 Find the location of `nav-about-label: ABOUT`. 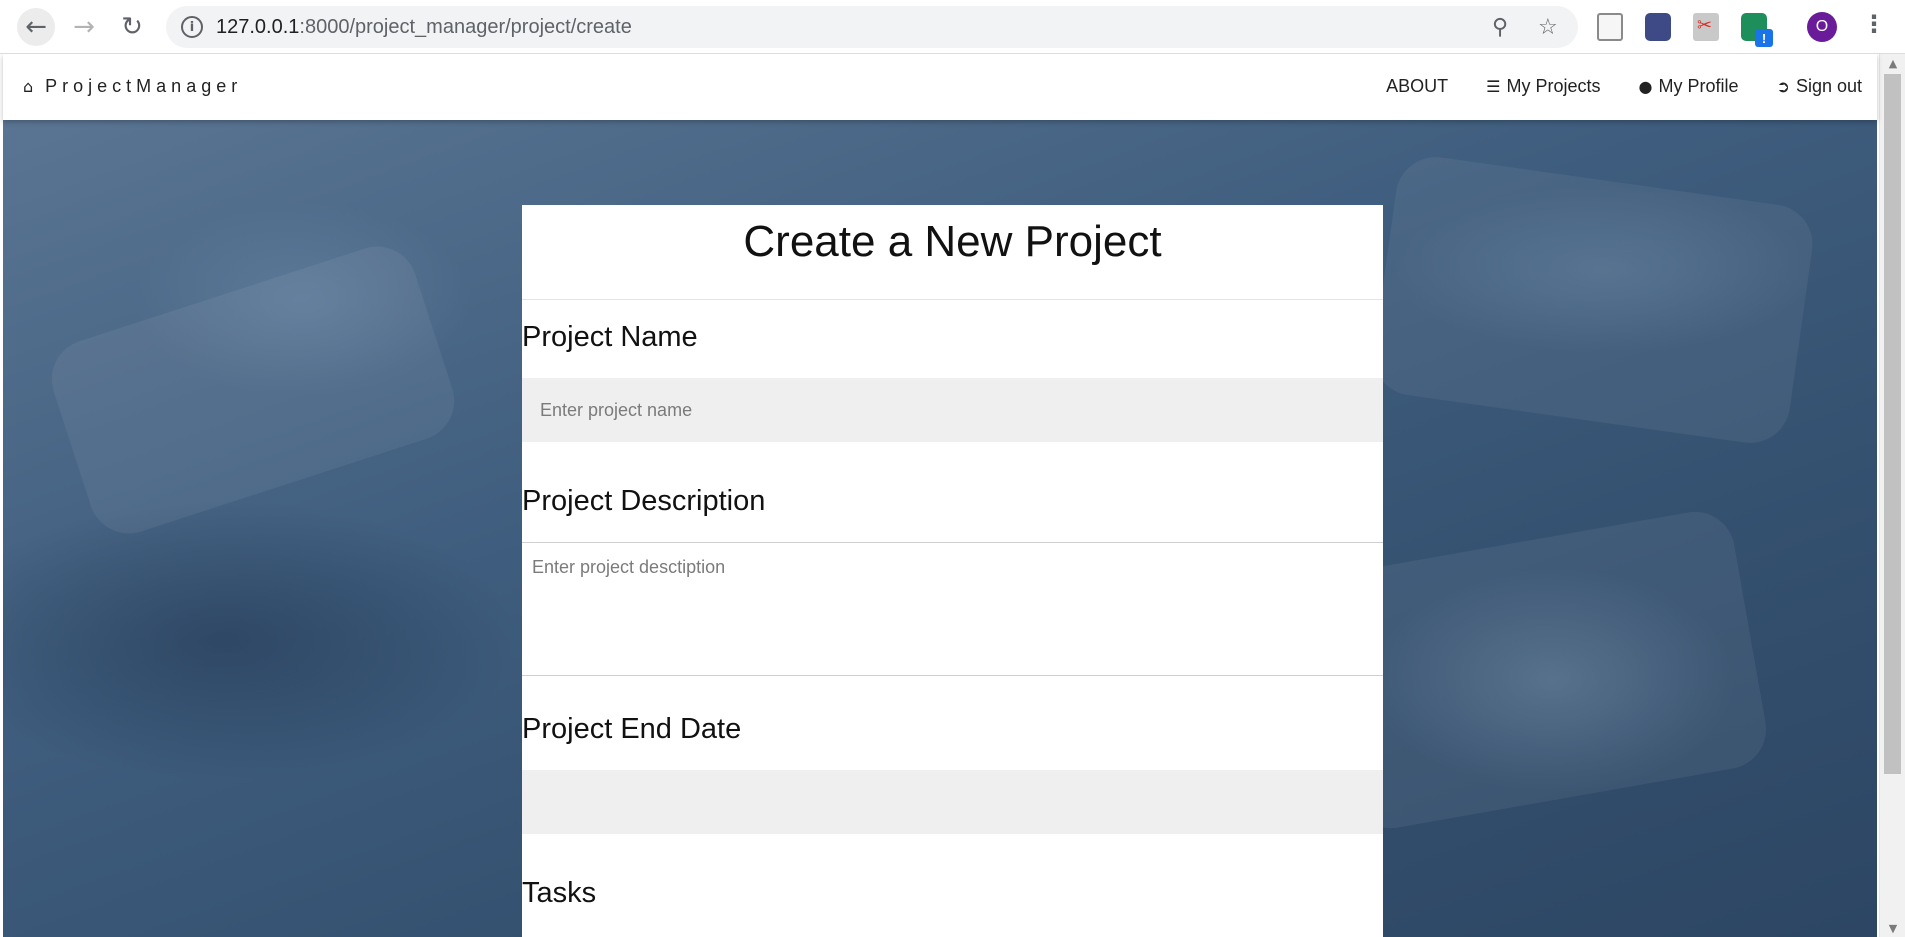

nav-about-label: ABOUT is located at coordinates (1417, 86).